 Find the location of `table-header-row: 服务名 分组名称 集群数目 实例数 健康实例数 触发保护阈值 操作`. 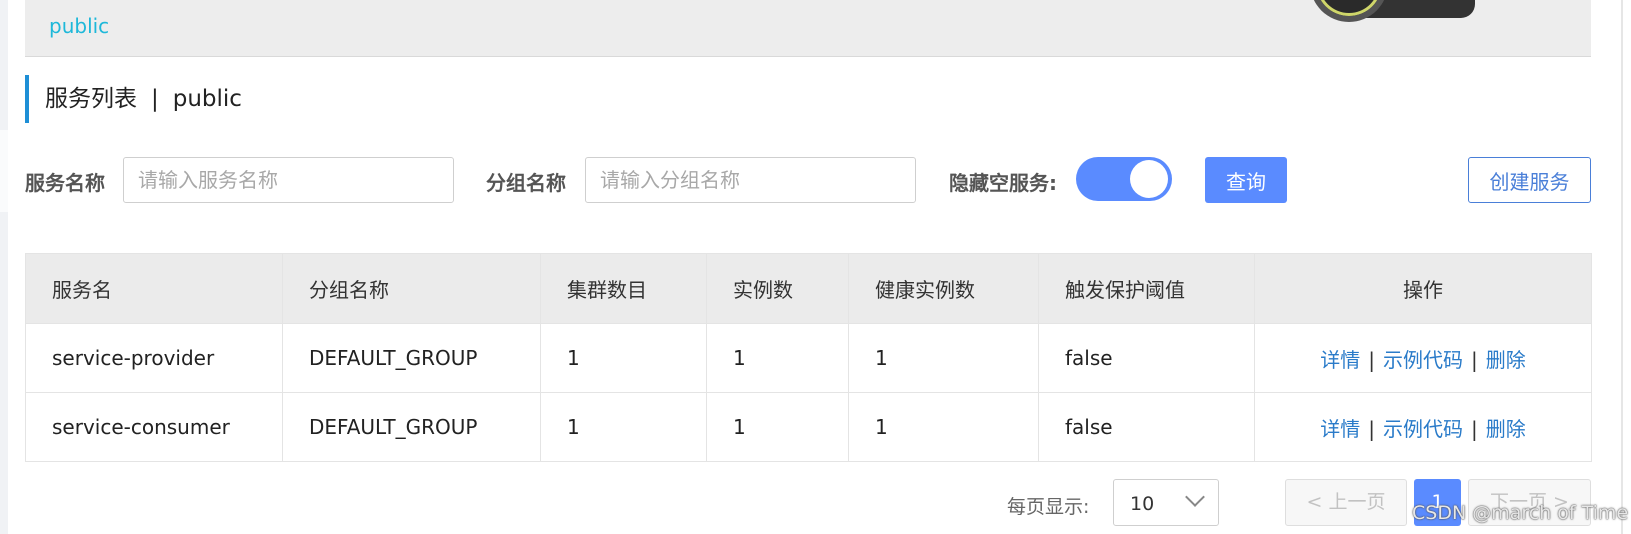

table-header-row: 服务名 分组名称 集群数目 实例数 健康实例数 触发保护阈值 操作 is located at coordinates (808, 288).